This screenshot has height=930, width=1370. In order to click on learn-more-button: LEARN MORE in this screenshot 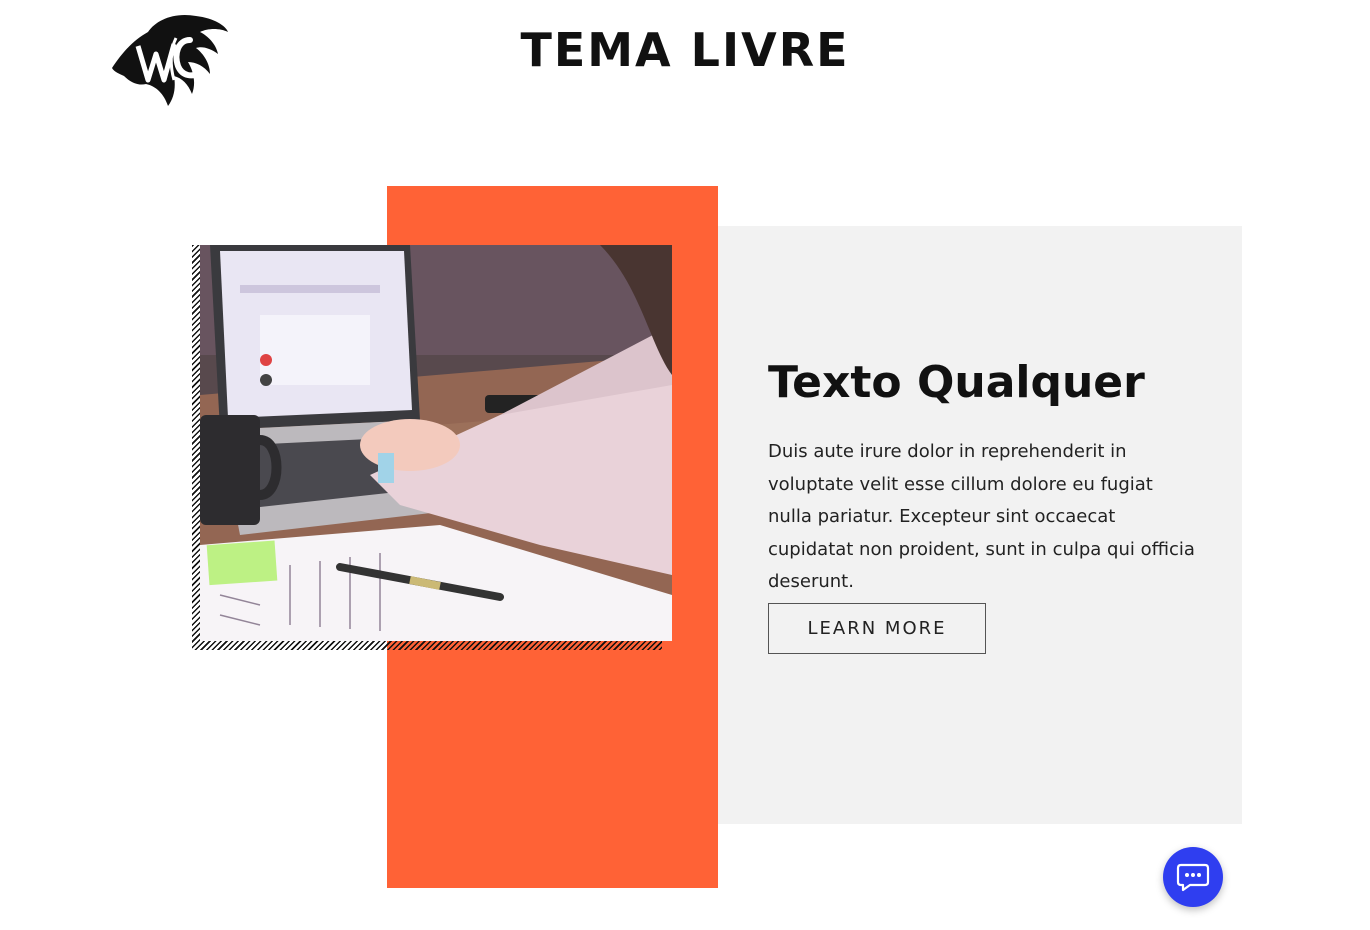, I will do `click(877, 628)`.